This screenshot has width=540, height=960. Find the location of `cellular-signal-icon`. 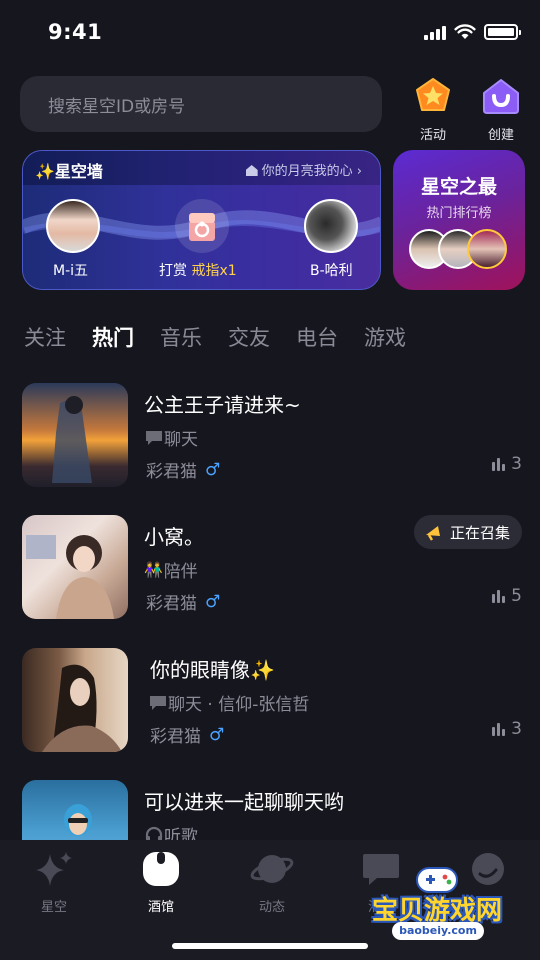

cellular-signal-icon is located at coordinates (435, 32).